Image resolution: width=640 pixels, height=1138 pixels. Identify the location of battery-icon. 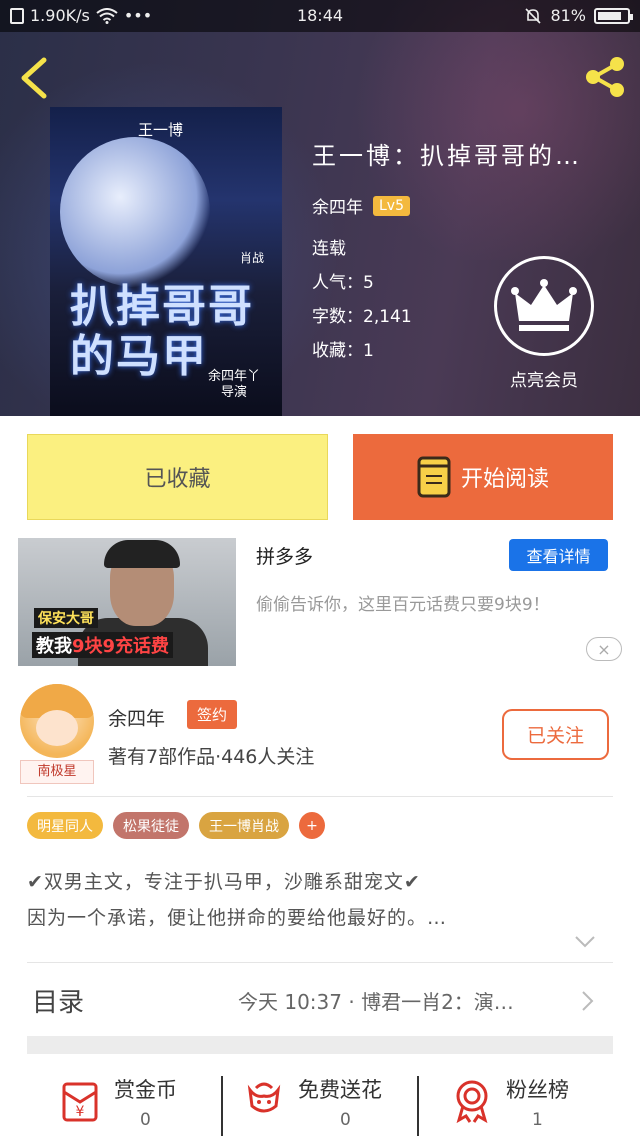
(613, 15).